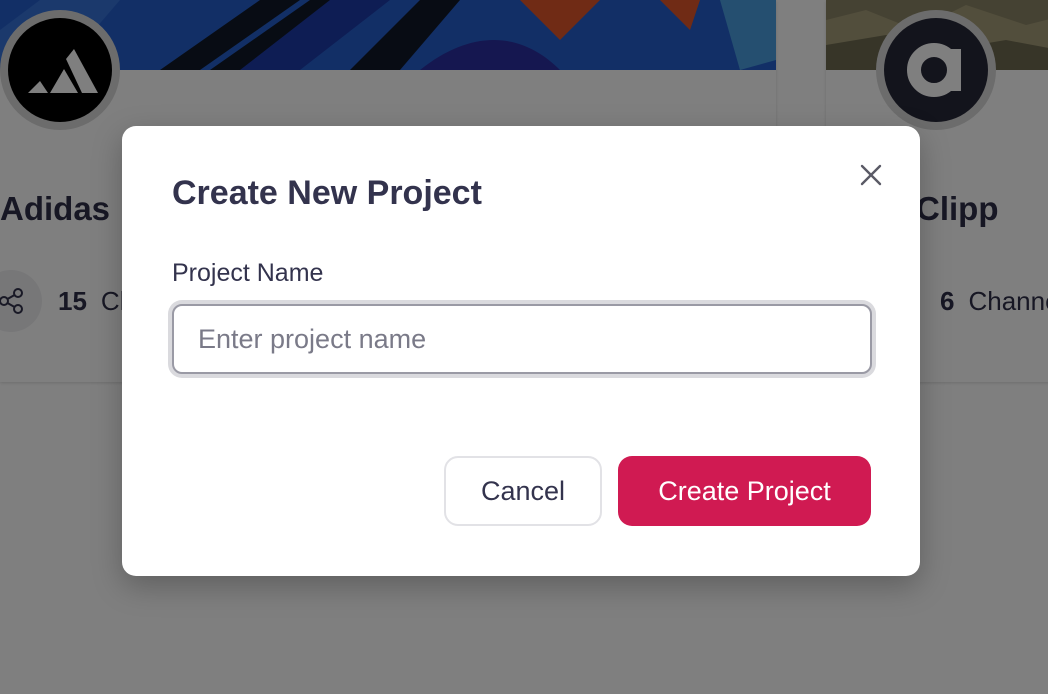 This screenshot has height=694, width=1048. I want to click on close-icon, so click(871, 175).